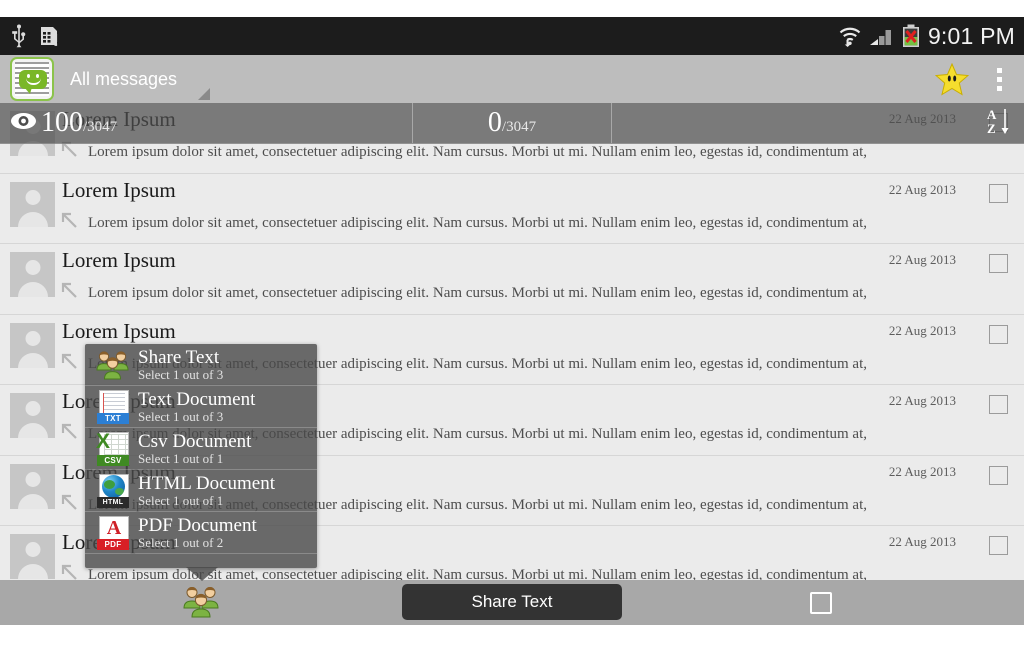 This screenshot has height=650, width=1024. I want to click on marked-total: /3047, so click(519, 127).